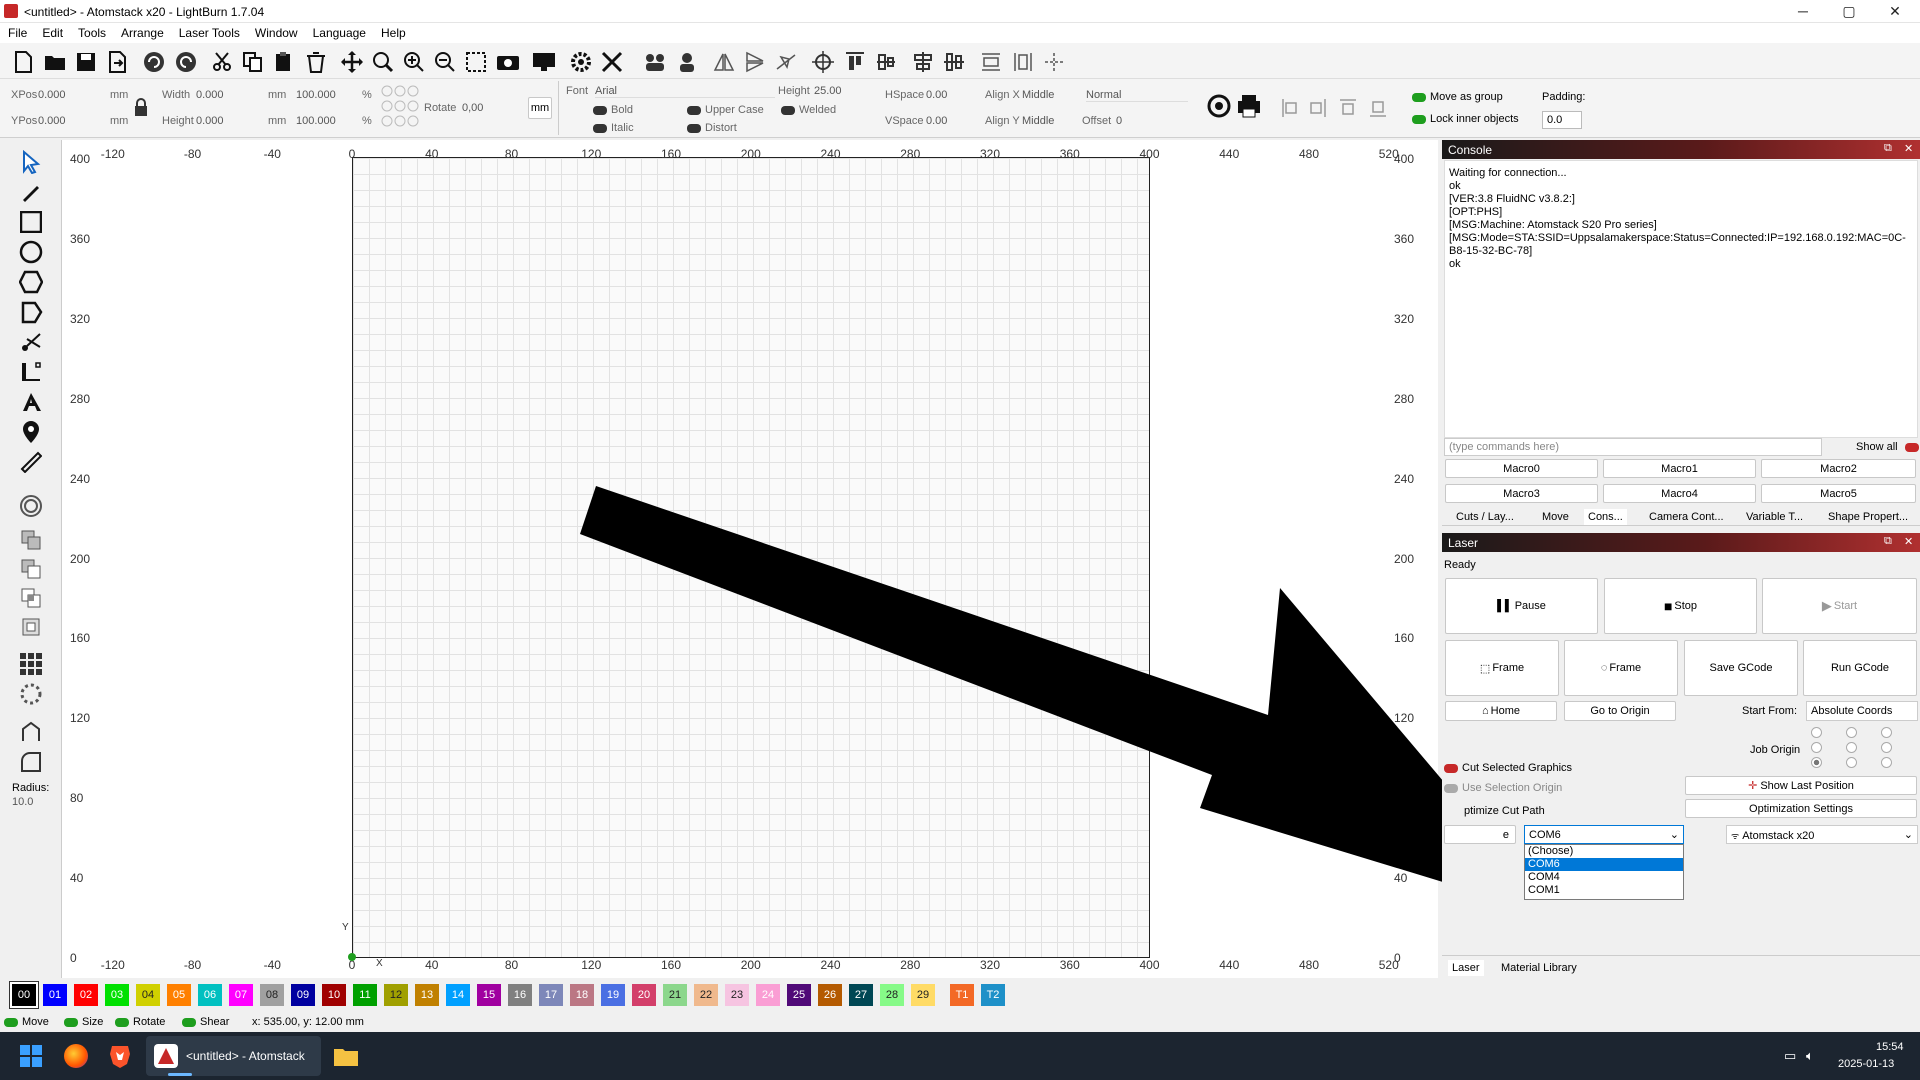  What do you see at coordinates (1465, 119) in the screenshot?
I see `lock-inner-objects-toggle: Lock inner objects` at bounding box center [1465, 119].